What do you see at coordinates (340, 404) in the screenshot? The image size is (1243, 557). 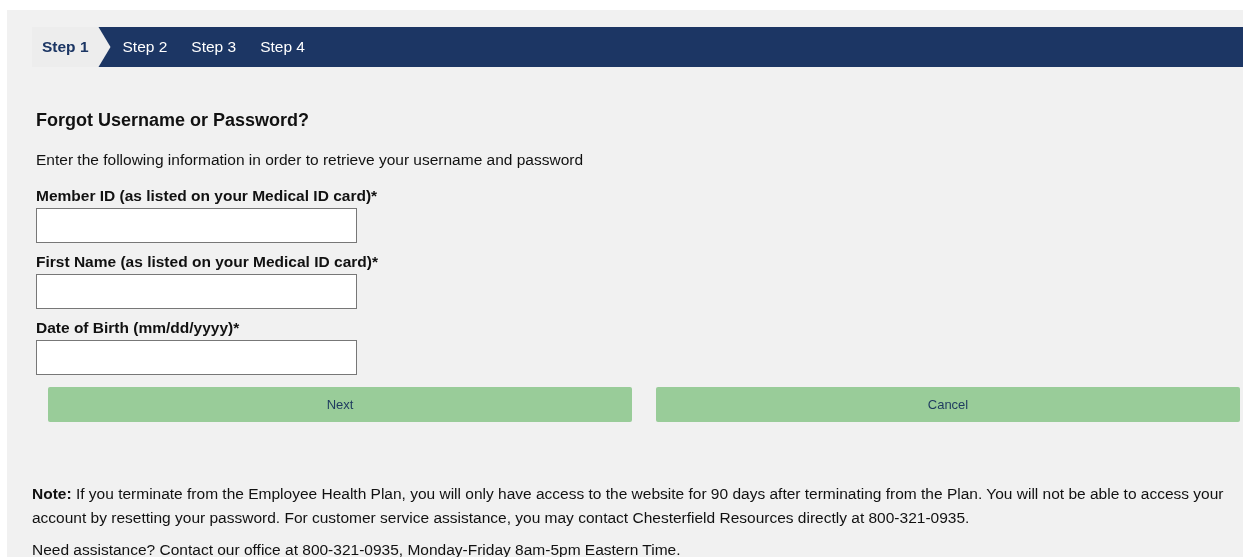 I see `next-button: Next` at bounding box center [340, 404].